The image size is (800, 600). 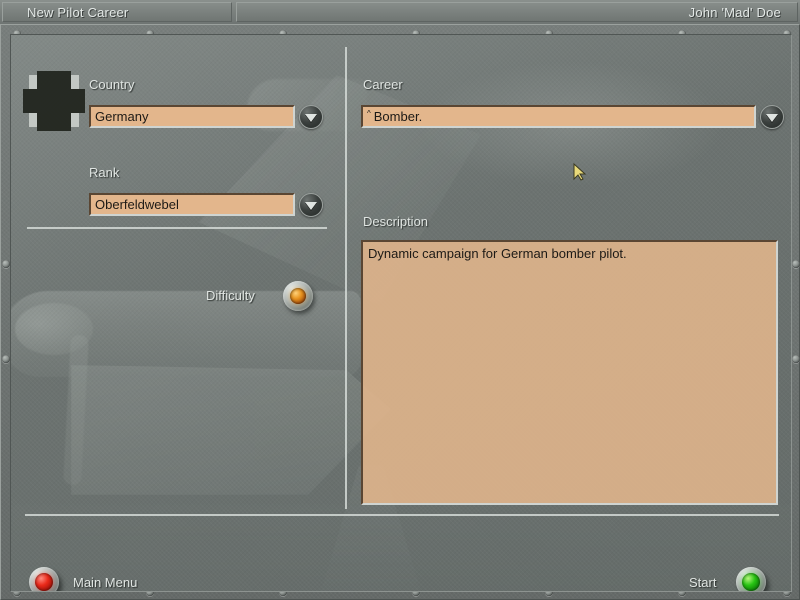 I want to click on rank-field: Oberfeldwebel, so click(x=192, y=204).